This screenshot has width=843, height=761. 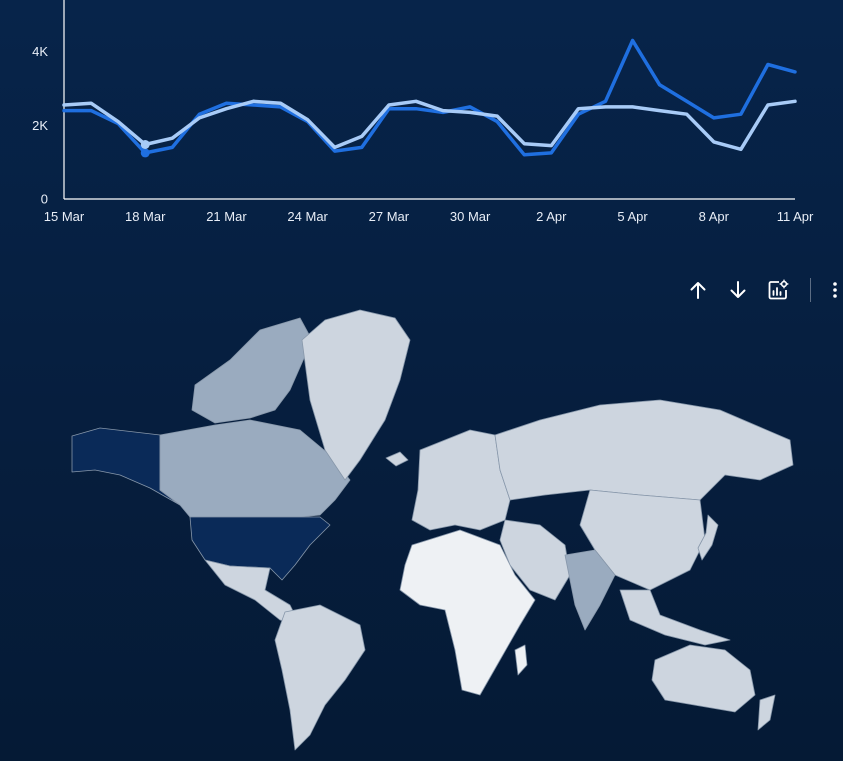 What do you see at coordinates (766, 712) in the screenshot?
I see `map-region-new-zealand` at bounding box center [766, 712].